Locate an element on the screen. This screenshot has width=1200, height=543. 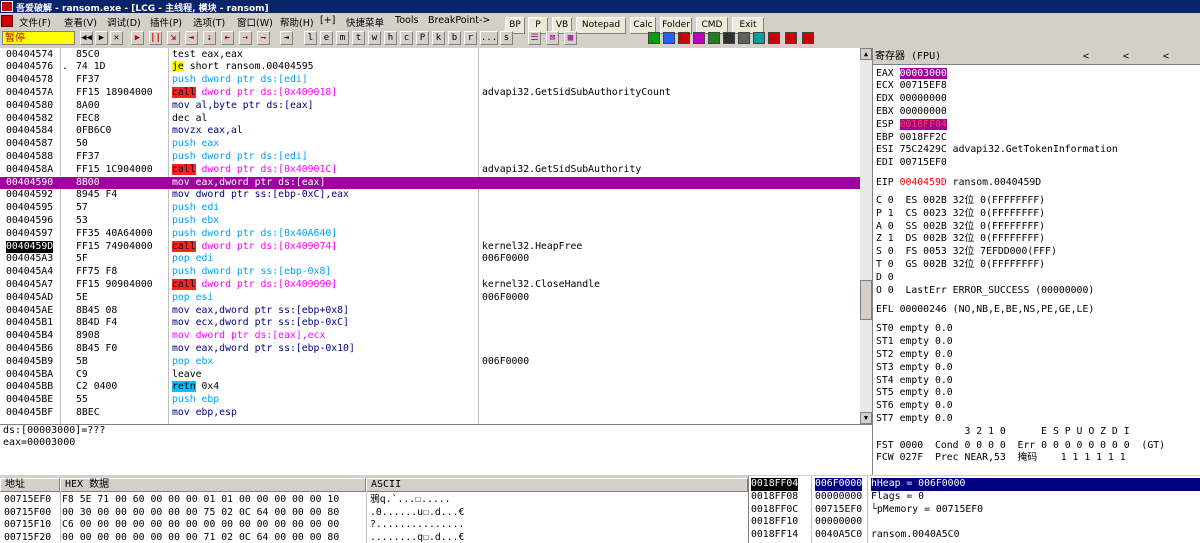
dump-header-ascii: ASCII is located at coordinates (557, 485).